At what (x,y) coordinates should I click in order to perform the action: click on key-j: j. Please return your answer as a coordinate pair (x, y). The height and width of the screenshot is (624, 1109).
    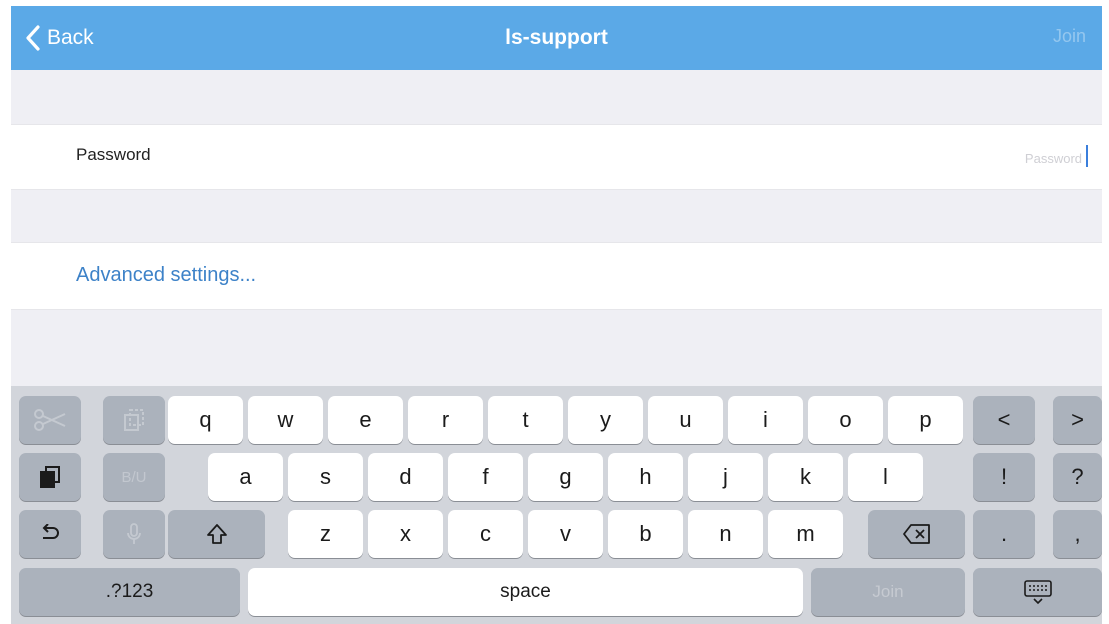
    Looking at the image, I should click on (725, 477).